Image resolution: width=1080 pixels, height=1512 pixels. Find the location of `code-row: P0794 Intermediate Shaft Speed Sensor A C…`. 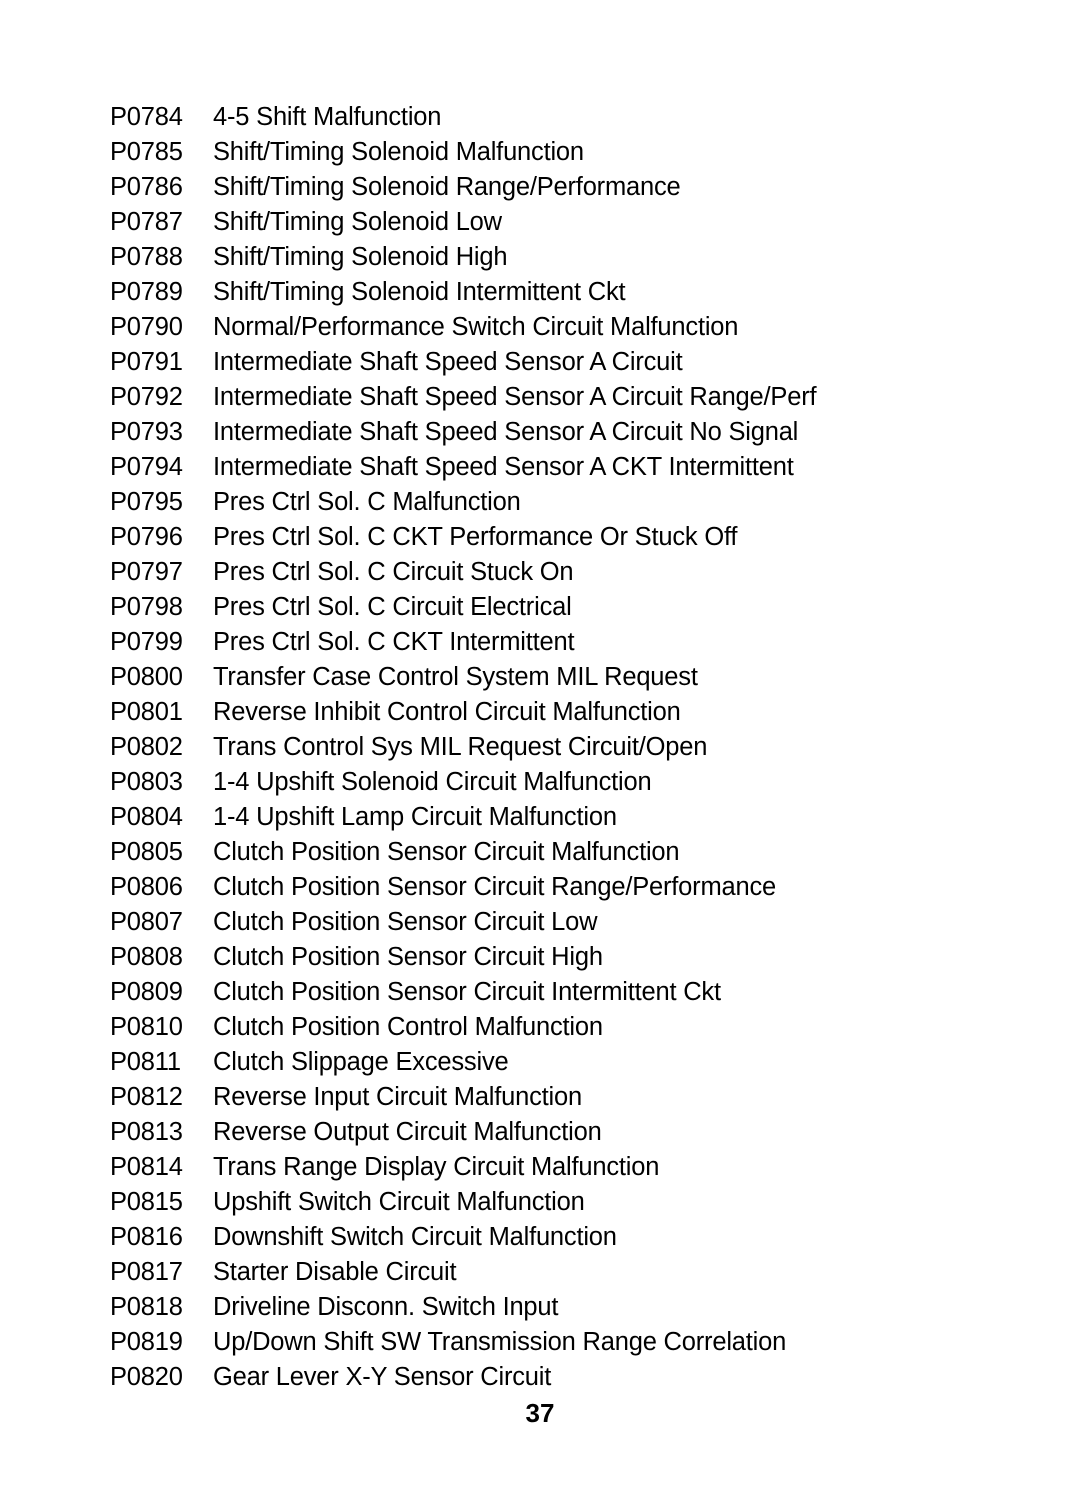

code-row: P0794 Intermediate Shaft Speed Sensor A C… is located at coordinates (550, 467).